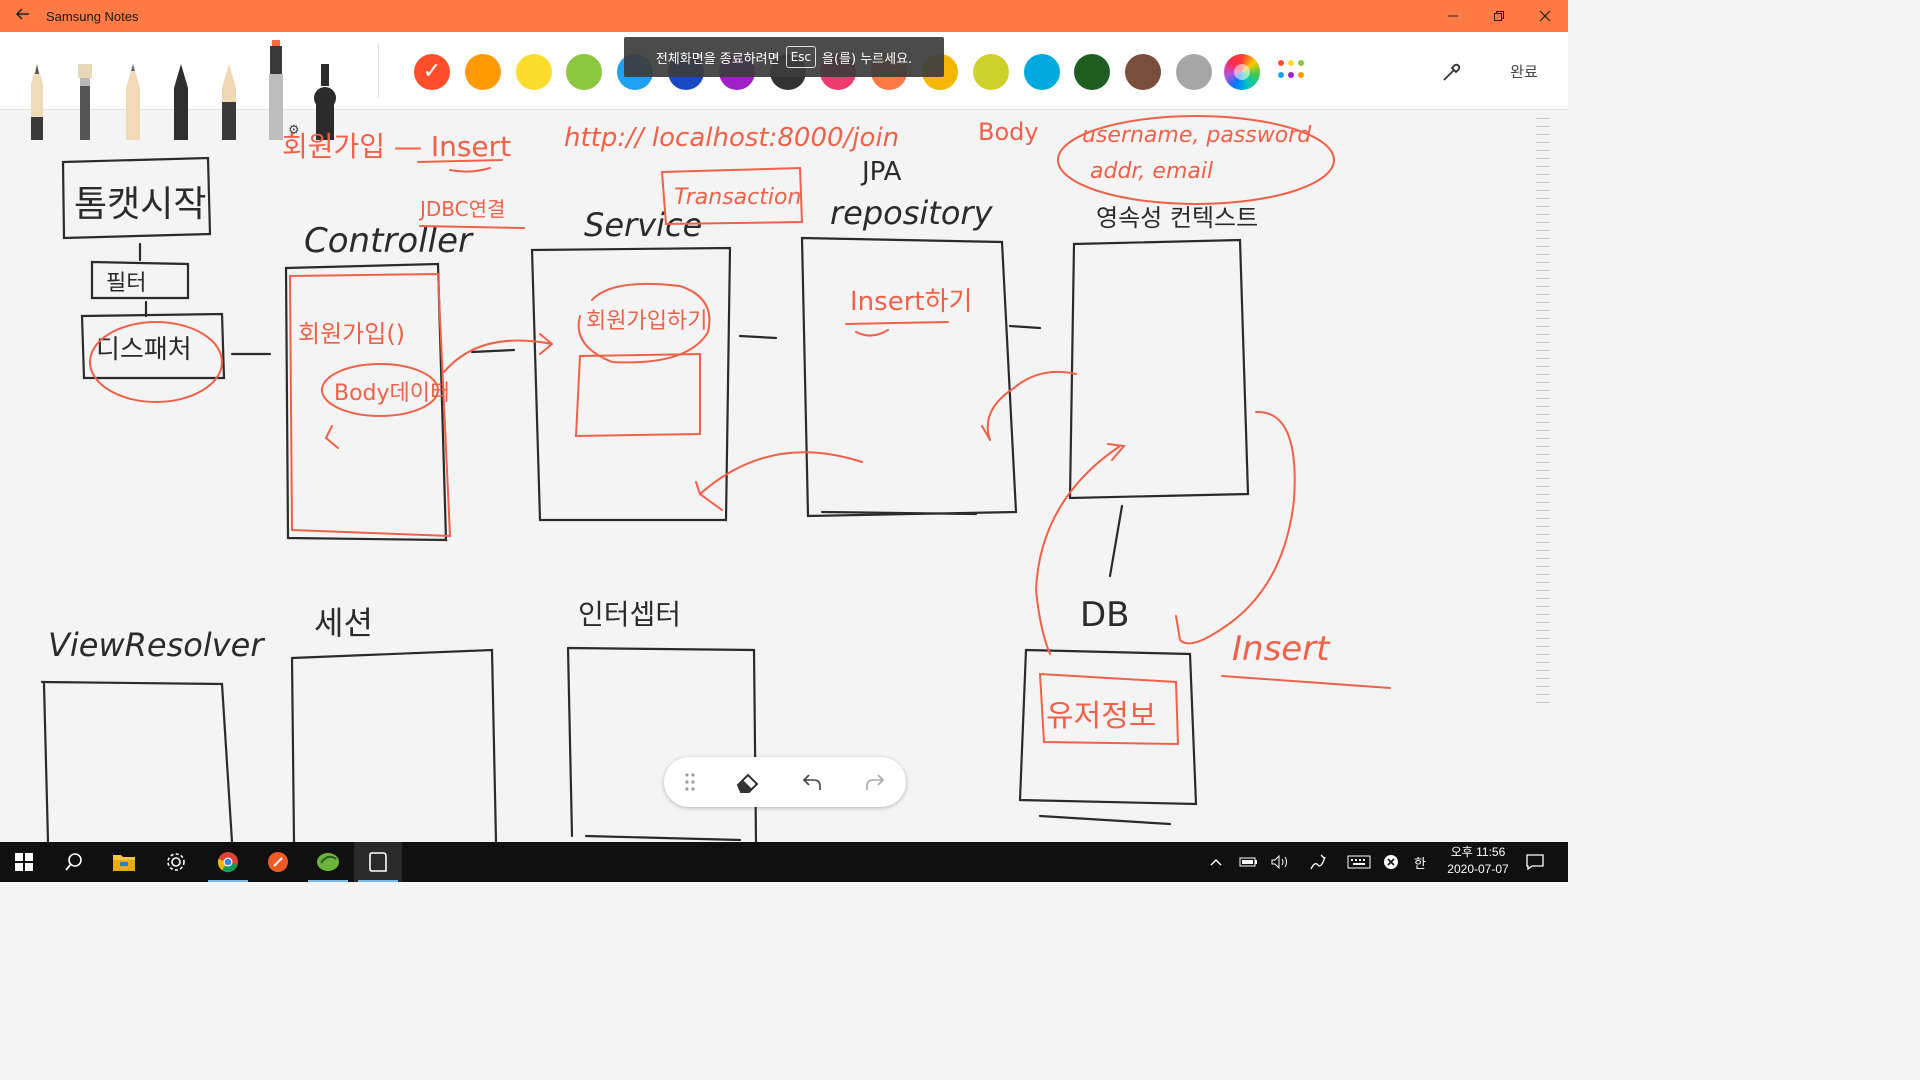  What do you see at coordinates (643, 225) in the screenshot?
I see `label-service: Service` at bounding box center [643, 225].